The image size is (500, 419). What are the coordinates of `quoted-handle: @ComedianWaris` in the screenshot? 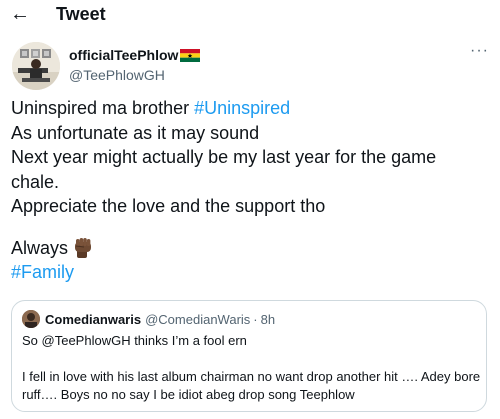 It's located at (197, 319).